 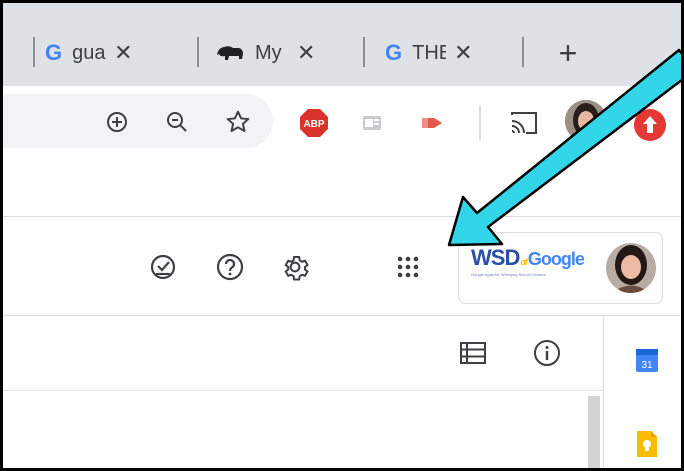 I want to click on wsd-logo-text: WSDofGoogle, so click(x=528, y=257).